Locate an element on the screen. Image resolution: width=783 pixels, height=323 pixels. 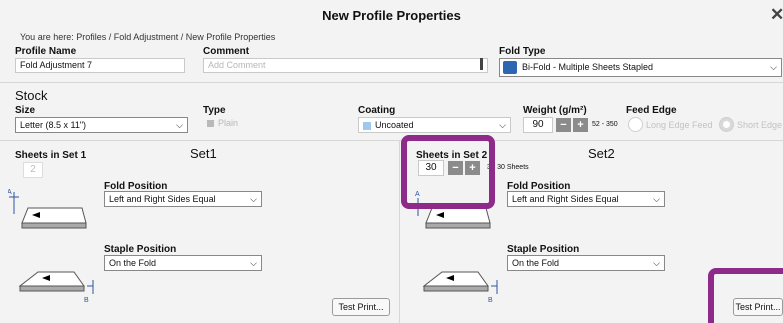
feed-edge-label: Feed Edge is located at coordinates (651, 110).